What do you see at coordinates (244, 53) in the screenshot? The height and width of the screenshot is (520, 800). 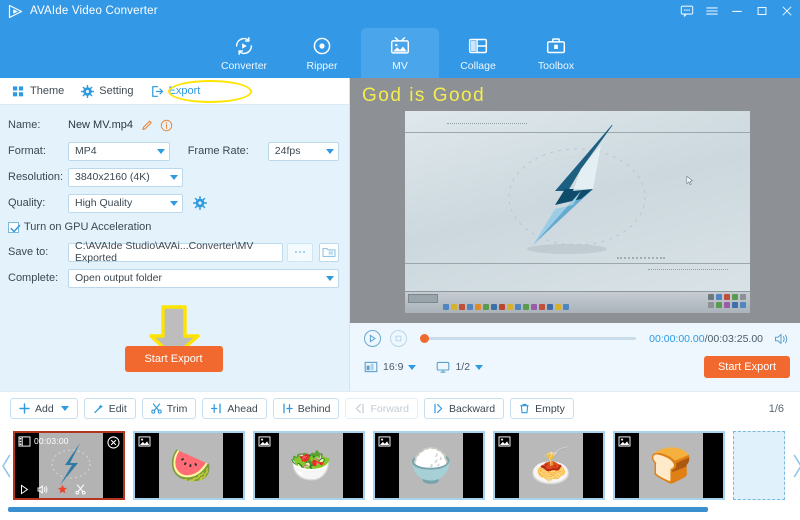 I see `nav-tab-converter: Converter` at bounding box center [244, 53].